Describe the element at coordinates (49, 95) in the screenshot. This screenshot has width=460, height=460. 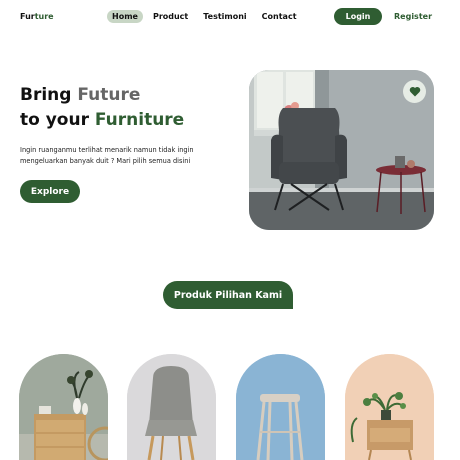
I see `hero-title-bring: Bring` at that location.